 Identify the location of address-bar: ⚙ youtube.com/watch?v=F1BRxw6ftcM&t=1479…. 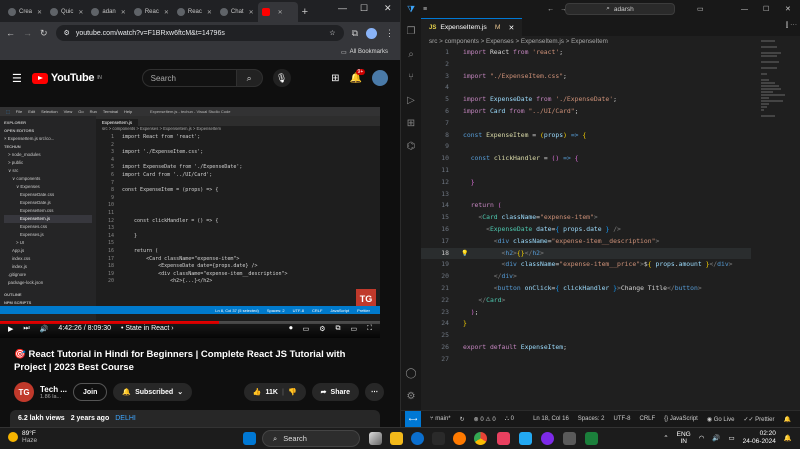
(199, 33).